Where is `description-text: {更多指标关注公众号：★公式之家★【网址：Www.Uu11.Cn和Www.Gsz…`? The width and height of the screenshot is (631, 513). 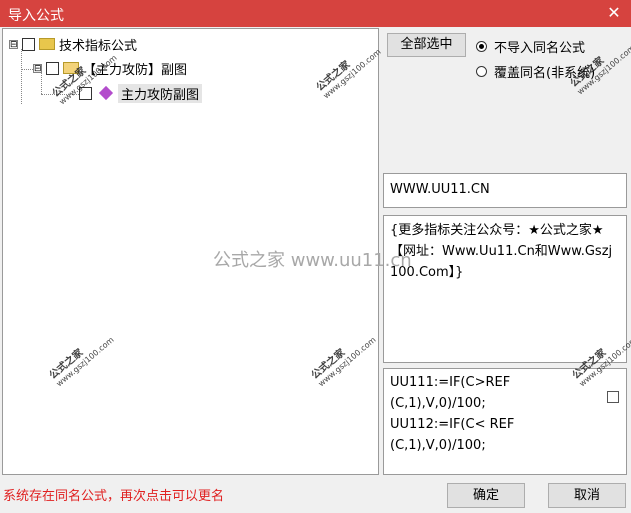 description-text: {更多指标关注公众号：★公式之家★【网址：Www.Uu11.Cn和Www.Gsz… is located at coordinates (501, 251).